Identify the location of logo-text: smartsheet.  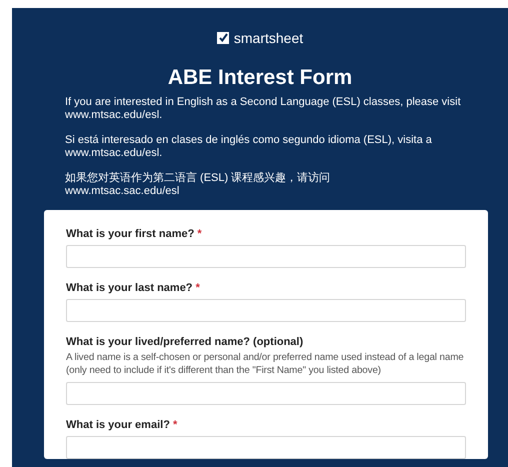
(269, 38).